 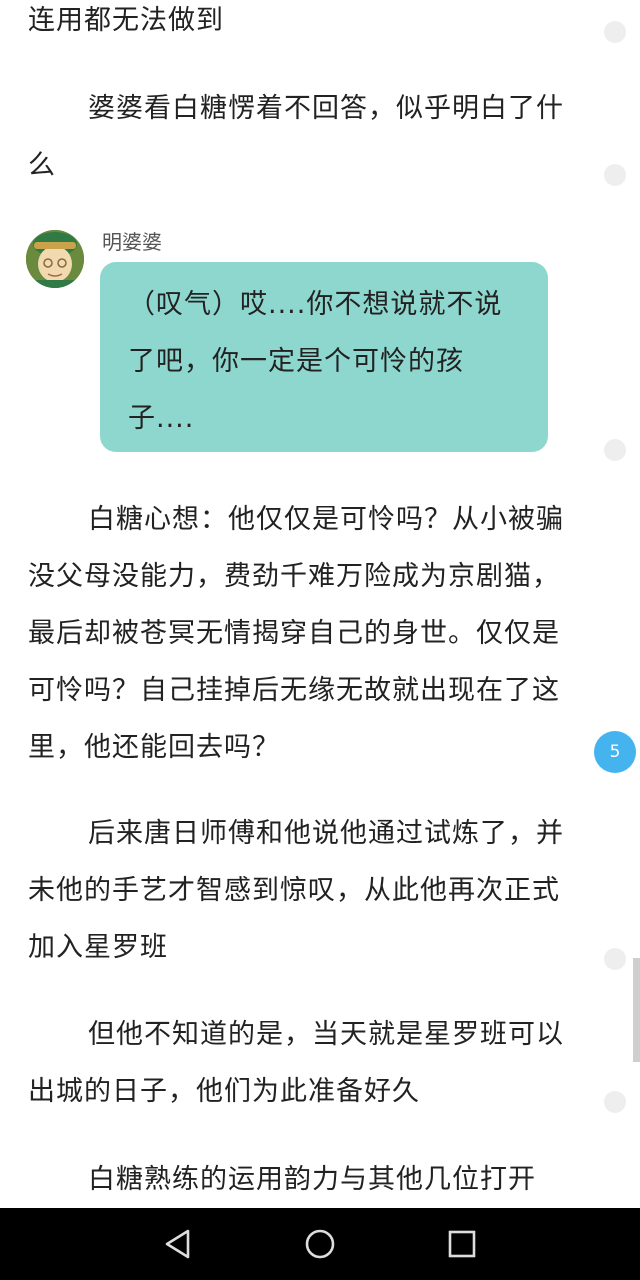 I want to click on recents-button, so click(x=462, y=1244).